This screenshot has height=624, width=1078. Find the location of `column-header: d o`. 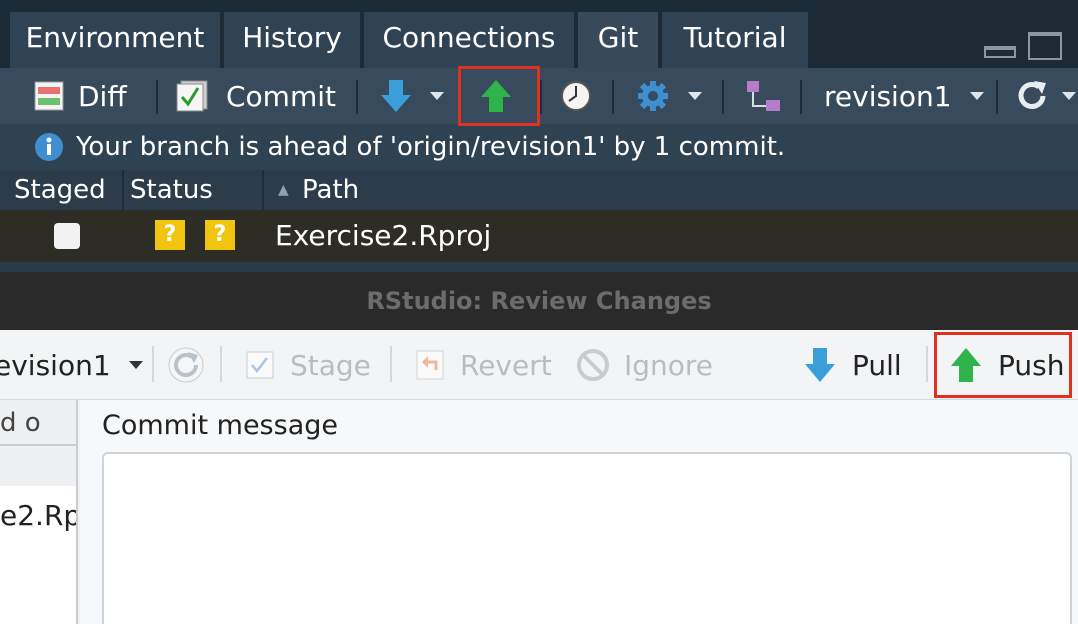

column-header: d o is located at coordinates (38, 423).